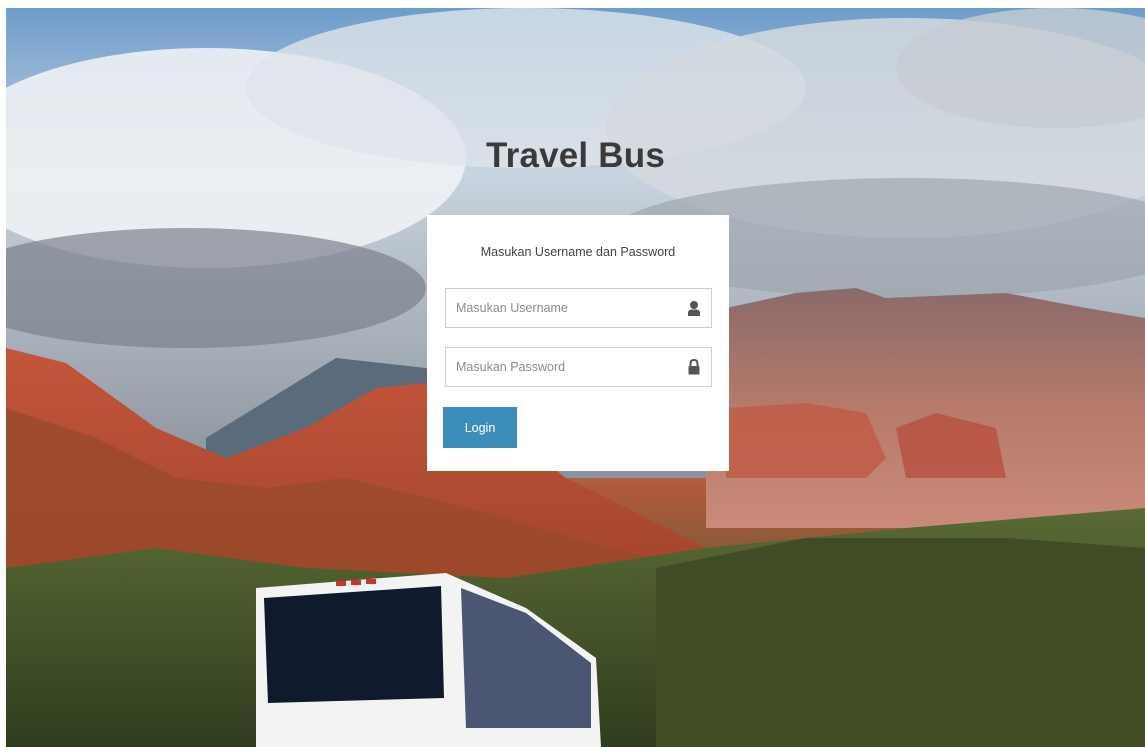 This screenshot has height=747, width=1145. What do you see at coordinates (694, 367) in the screenshot?
I see `lock-icon` at bounding box center [694, 367].